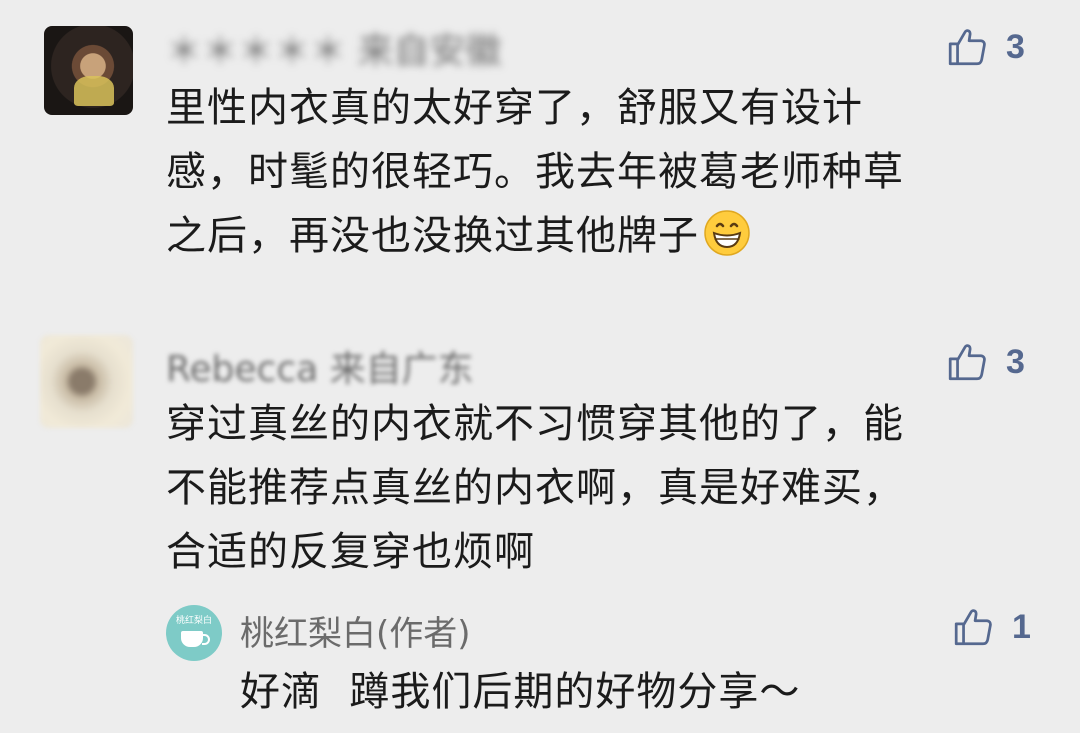  Describe the element at coordinates (333, 48) in the screenshot. I see `username-blurred: ＊＊＊＊＊ 来自安徽` at that location.